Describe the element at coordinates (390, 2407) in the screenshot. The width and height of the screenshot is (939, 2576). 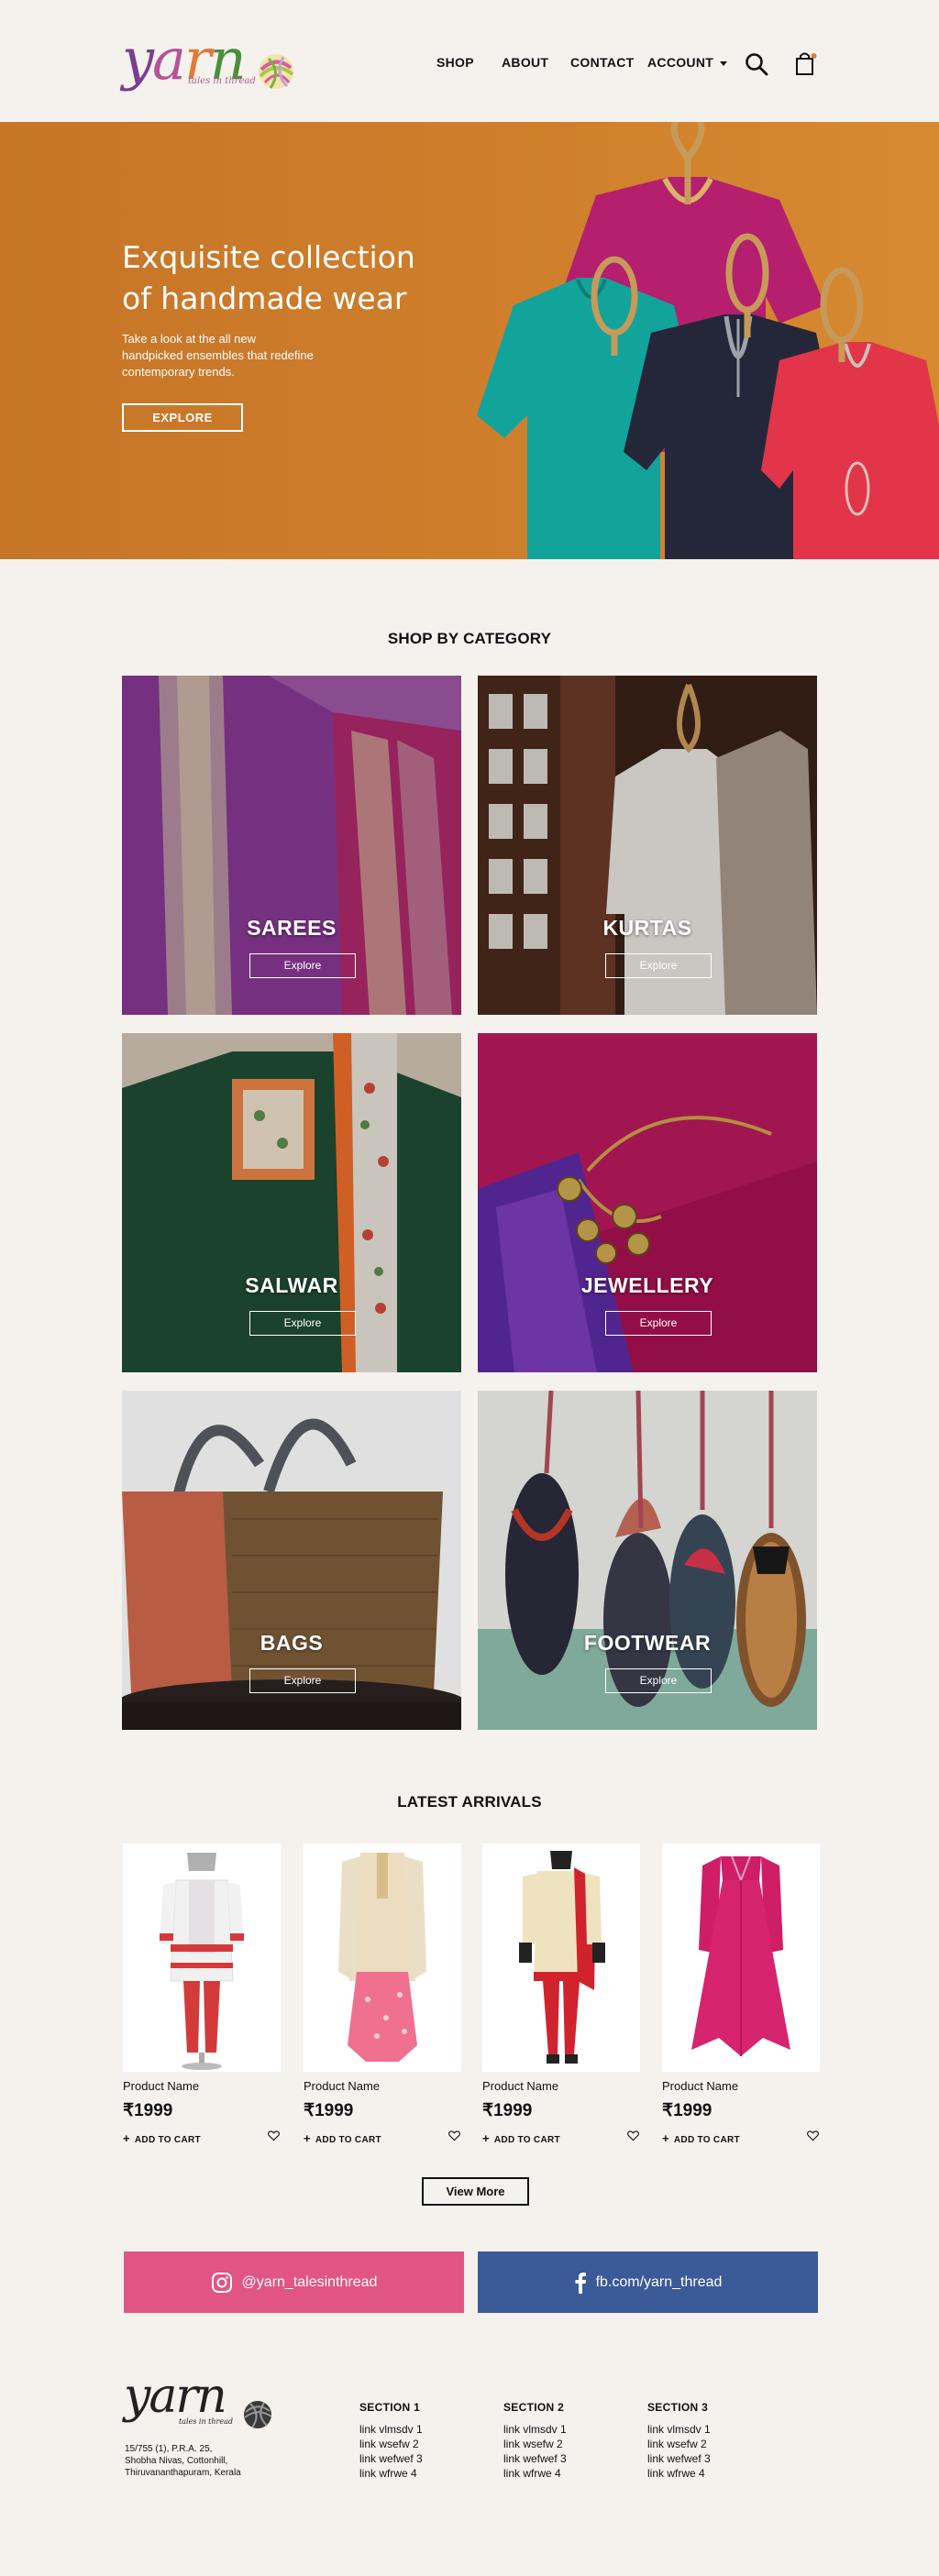
I see `footer-section-title: SECTION 1` at that location.